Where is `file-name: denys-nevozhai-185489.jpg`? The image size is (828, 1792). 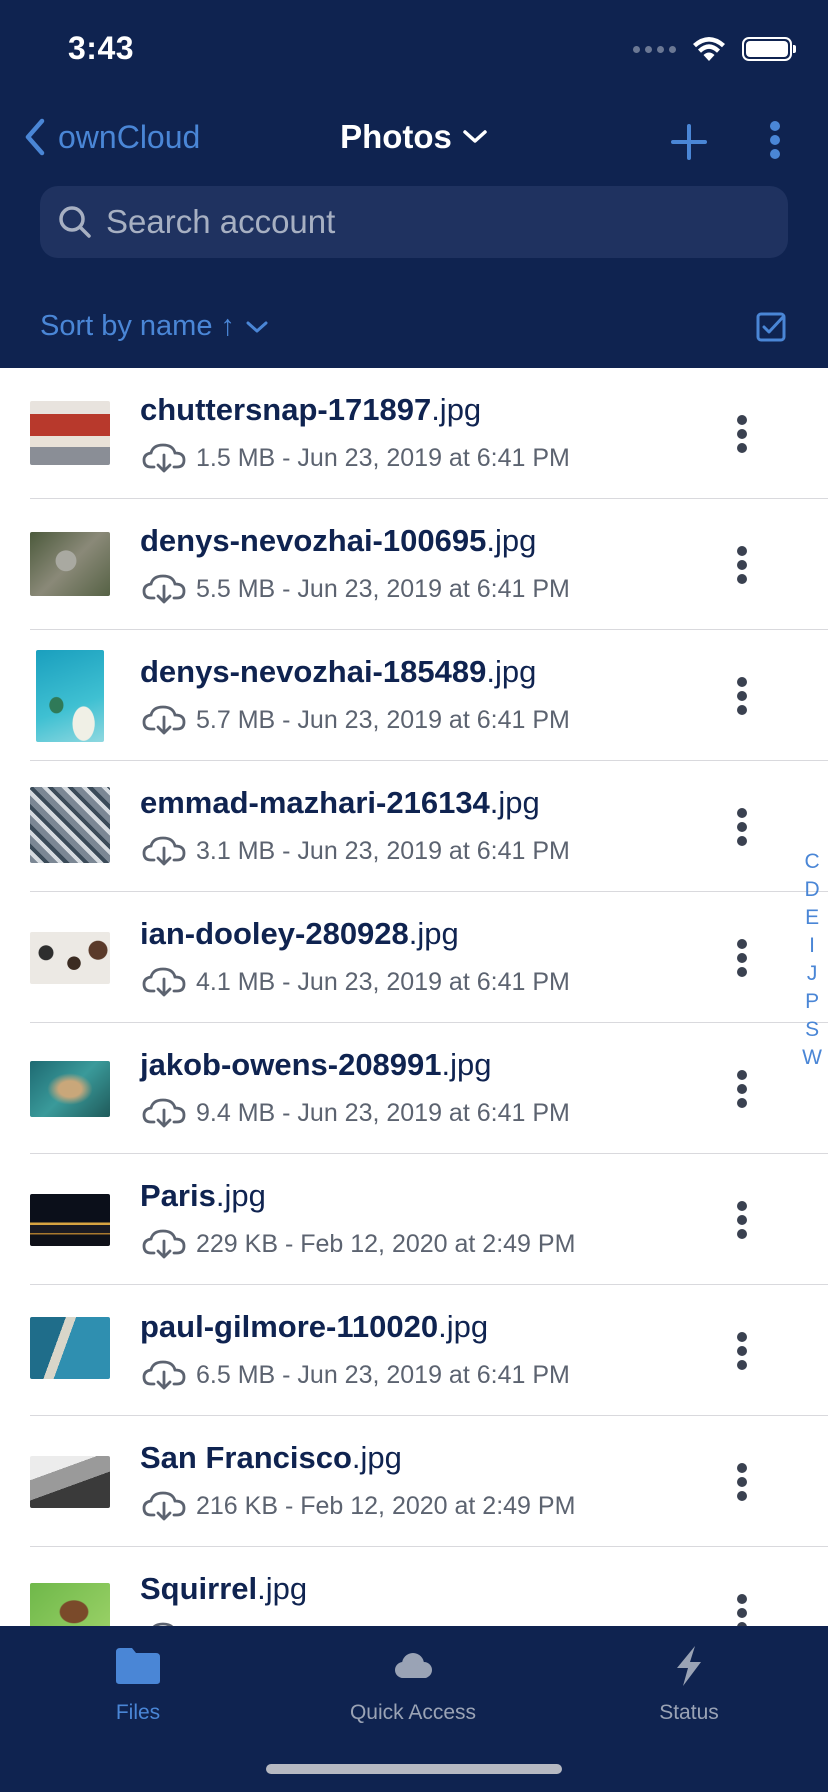 file-name: denys-nevozhai-185489.jpg is located at coordinates (338, 671).